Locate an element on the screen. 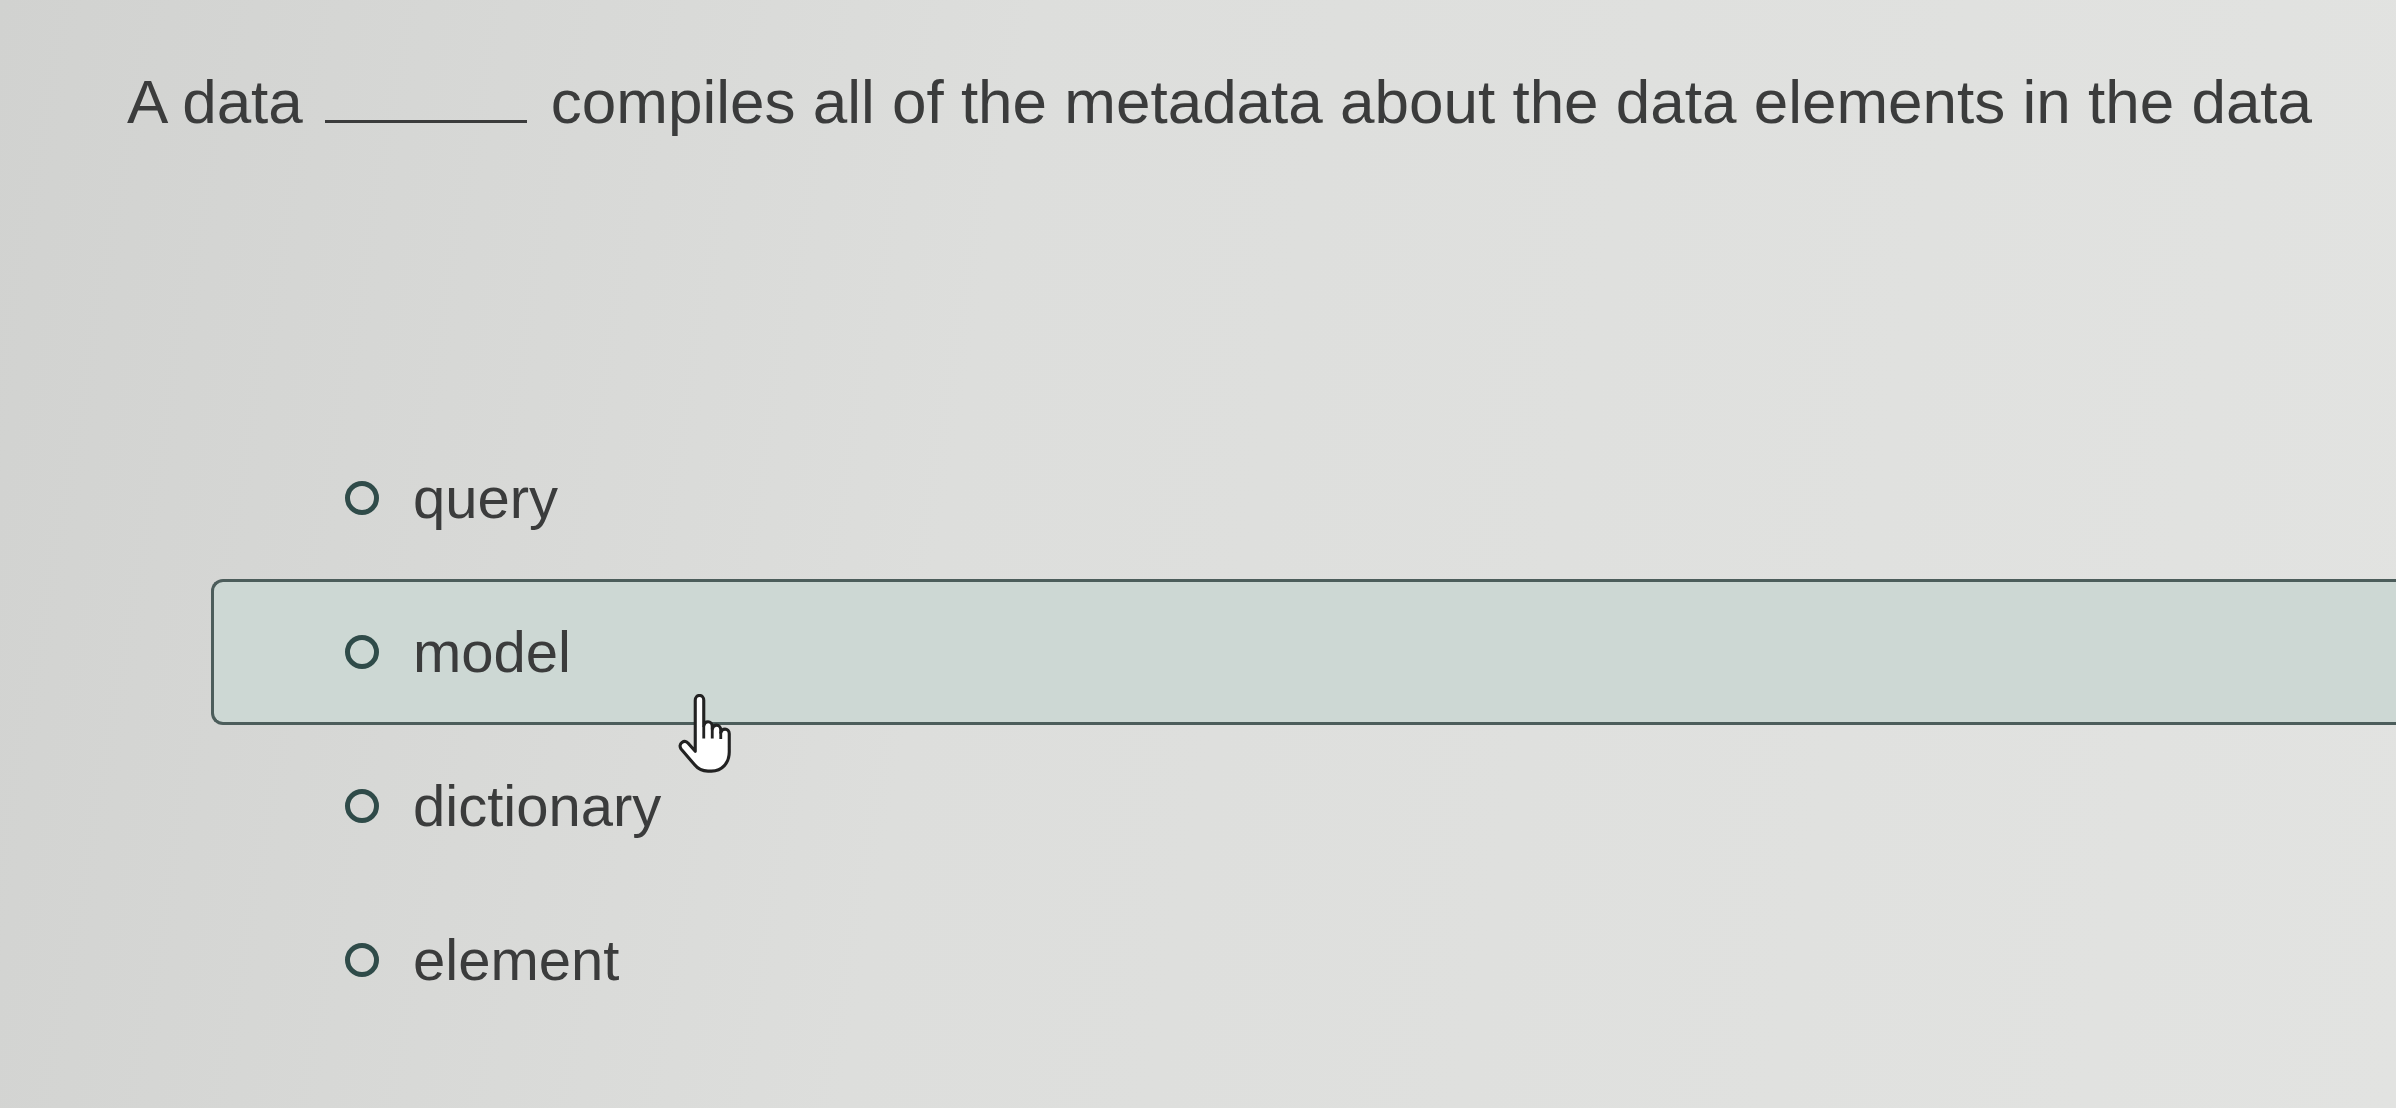  answer-option: dictionary is located at coordinates (503, 806).